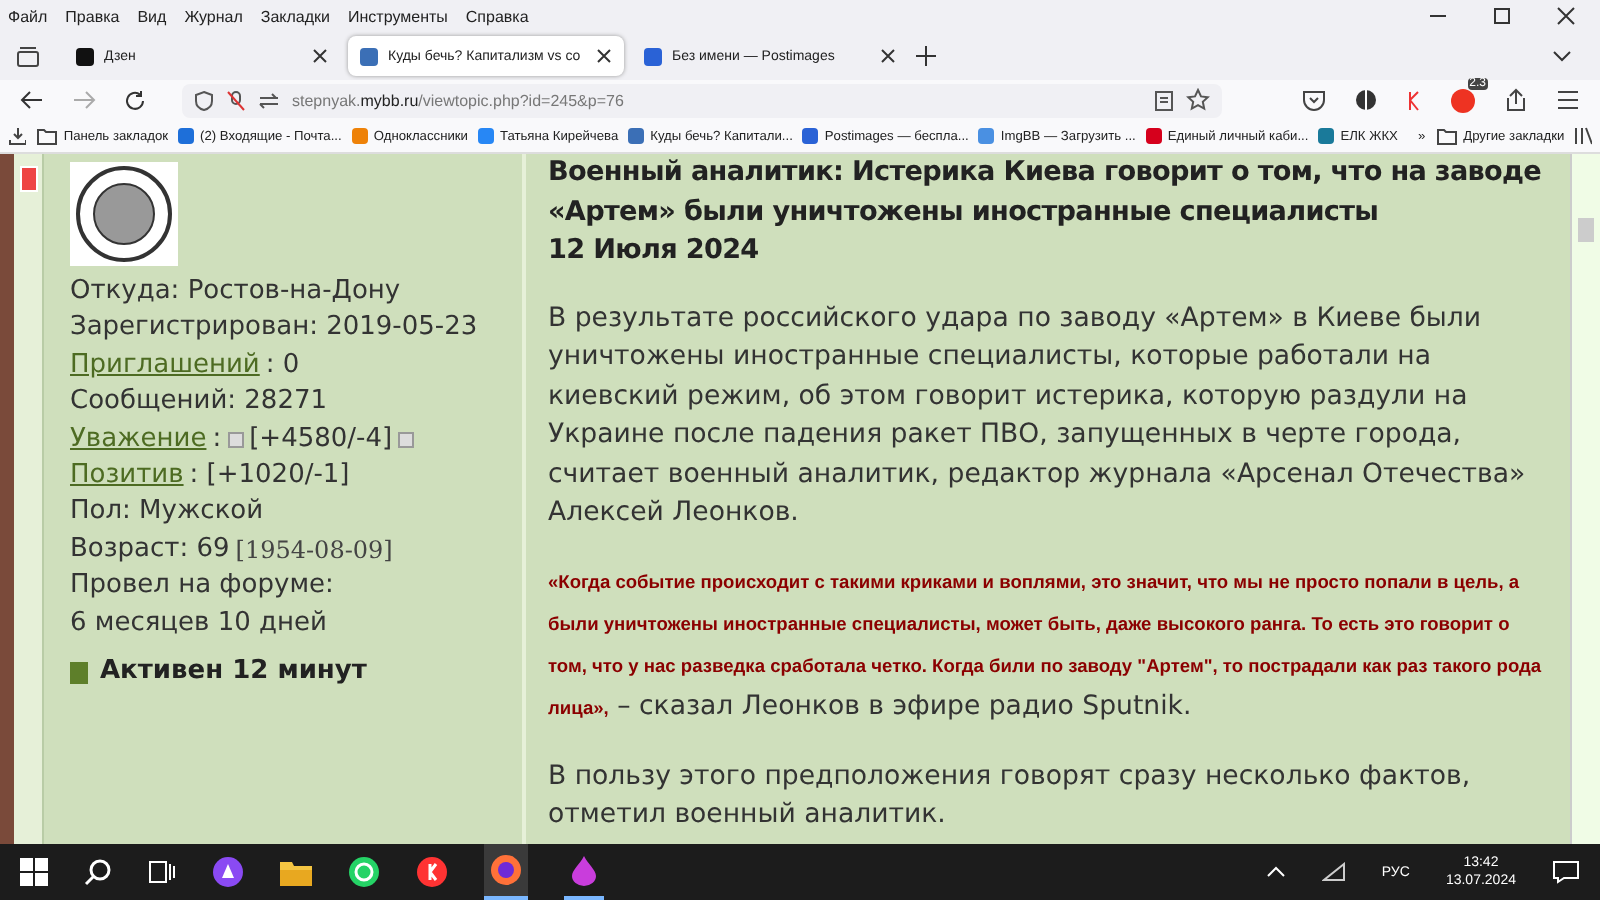  I want to click on menu-item: Инструменты, so click(398, 16).